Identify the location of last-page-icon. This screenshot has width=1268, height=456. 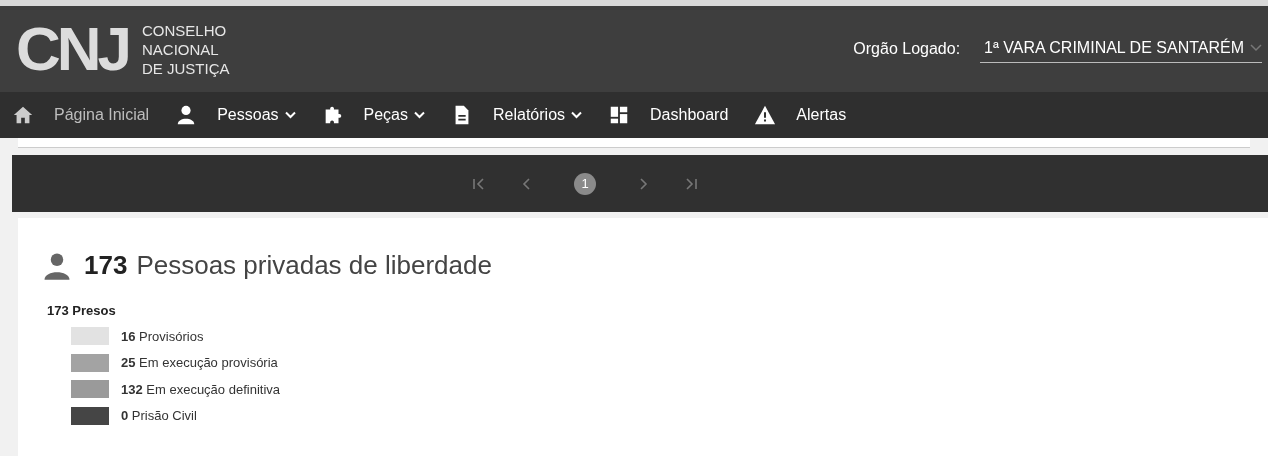
(691, 183).